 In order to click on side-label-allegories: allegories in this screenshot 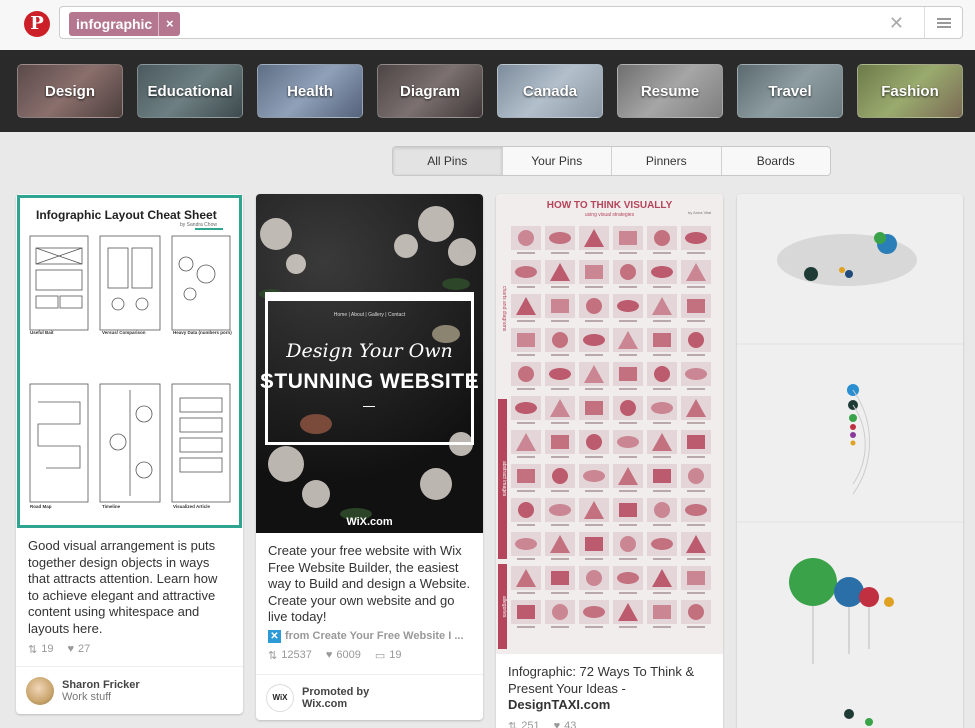, I will do `click(502, 606)`.